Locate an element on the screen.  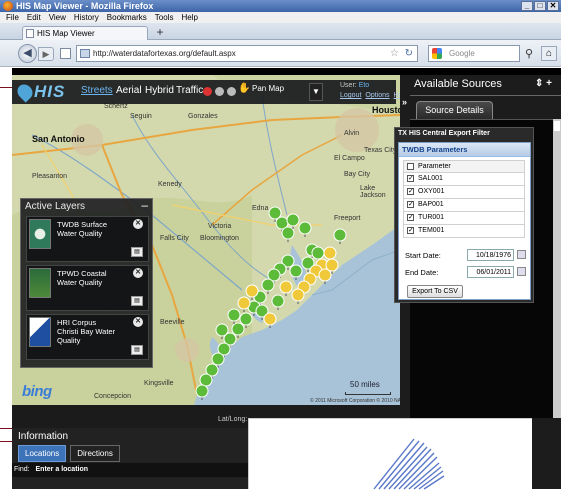
layer-item: TPWD Coastal Water Quality ✕ ▤ is located at coordinates (87, 288).